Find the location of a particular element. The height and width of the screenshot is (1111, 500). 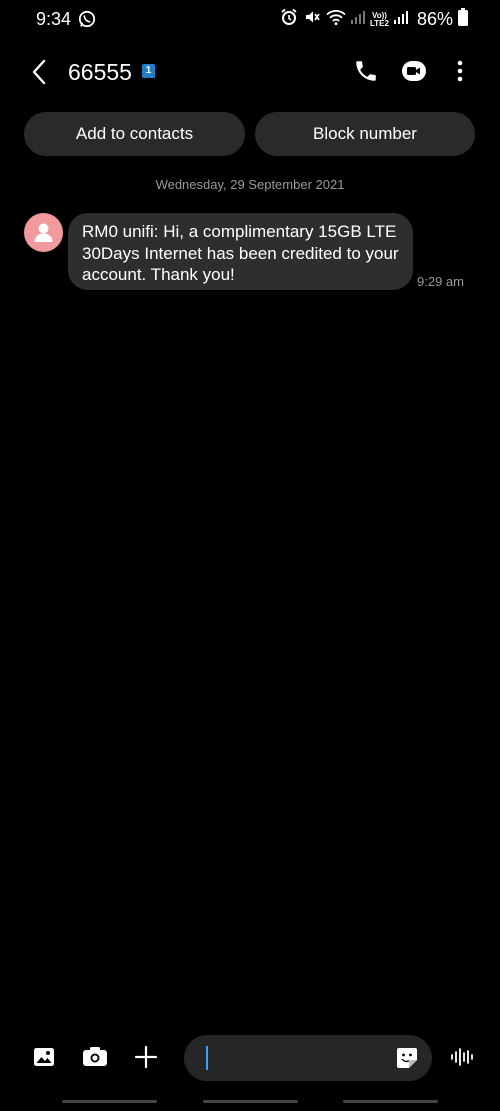

text-cursor is located at coordinates (207, 1058).